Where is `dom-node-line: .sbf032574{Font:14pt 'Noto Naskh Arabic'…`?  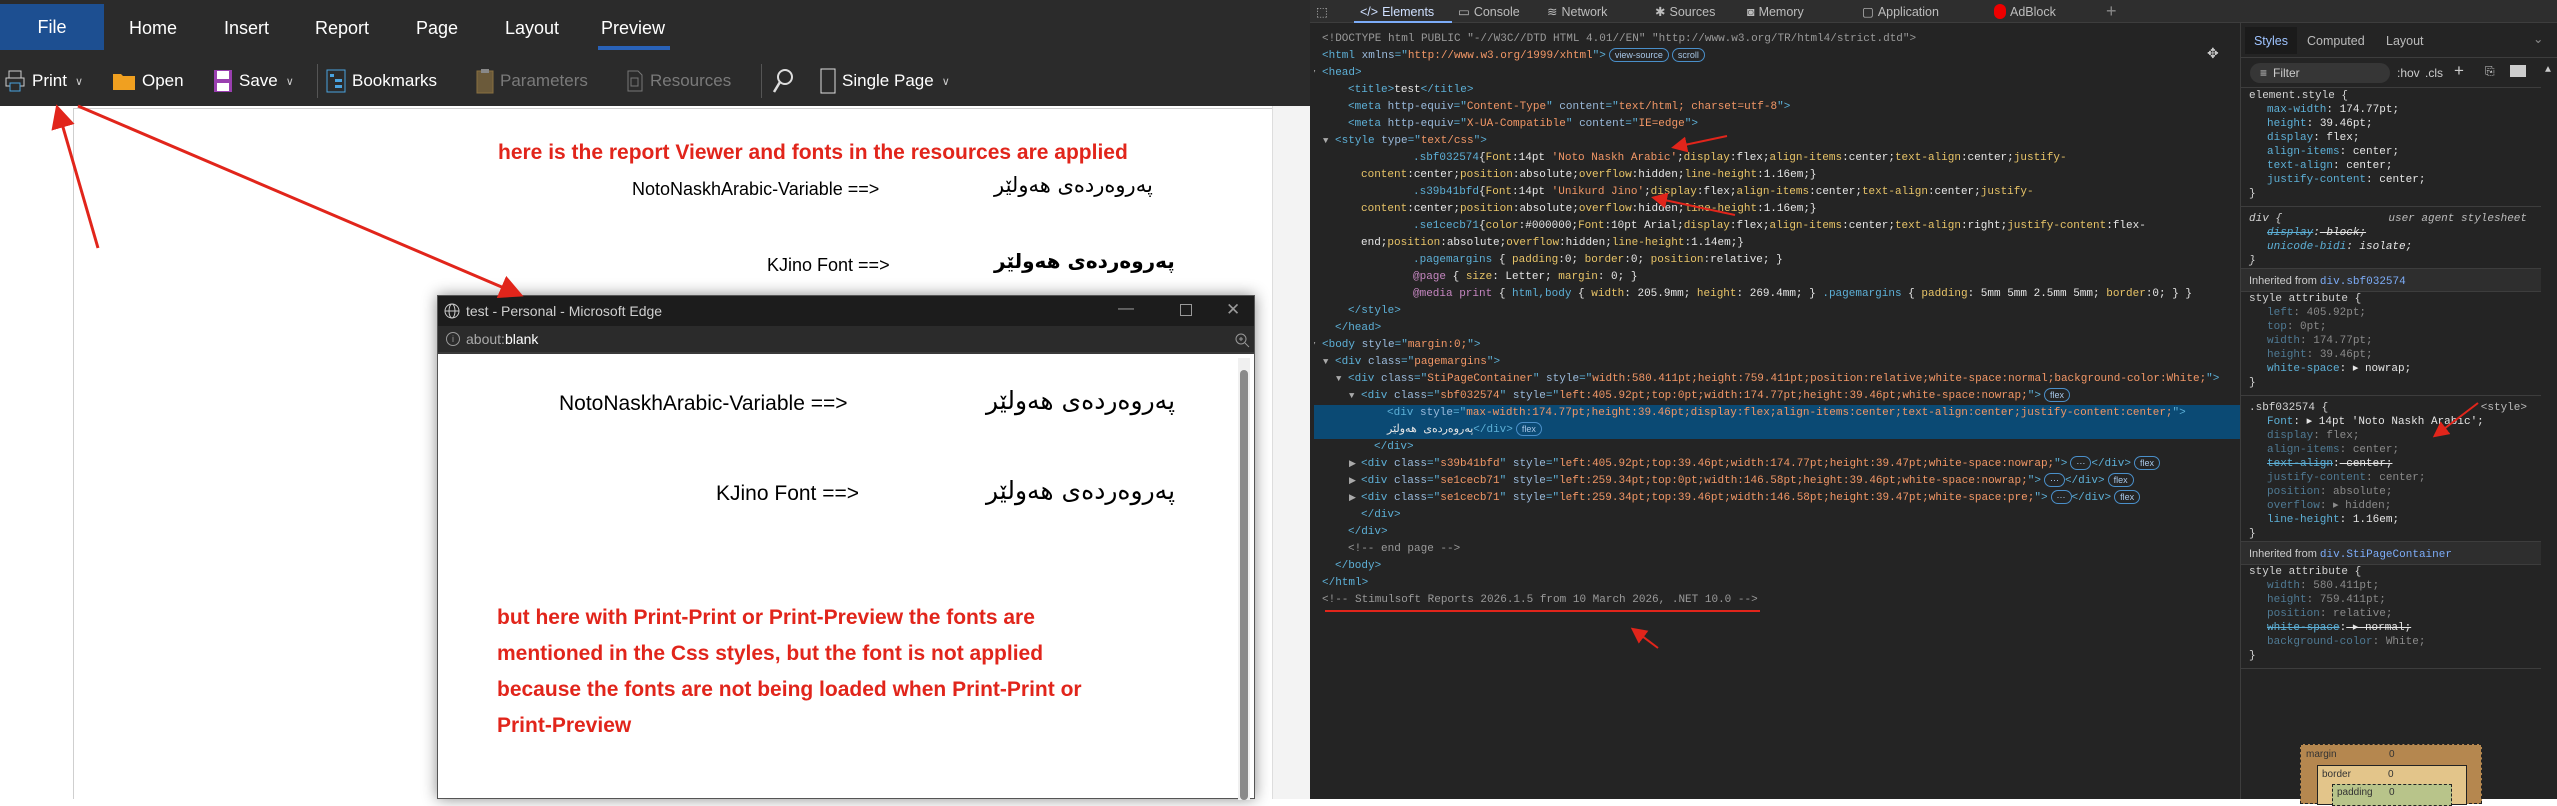 dom-node-line: .sbf032574{Font:14pt 'Noto Naskh Arabic'… is located at coordinates (1777, 158).